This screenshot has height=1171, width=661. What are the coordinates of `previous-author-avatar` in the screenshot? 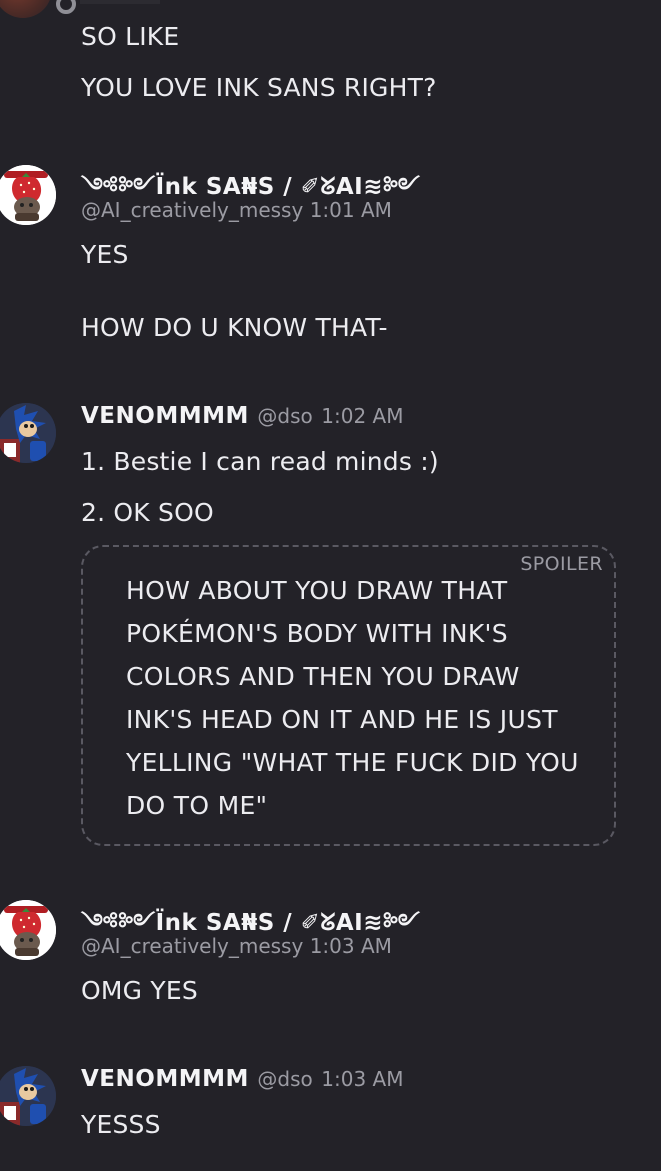 It's located at (26, 9).